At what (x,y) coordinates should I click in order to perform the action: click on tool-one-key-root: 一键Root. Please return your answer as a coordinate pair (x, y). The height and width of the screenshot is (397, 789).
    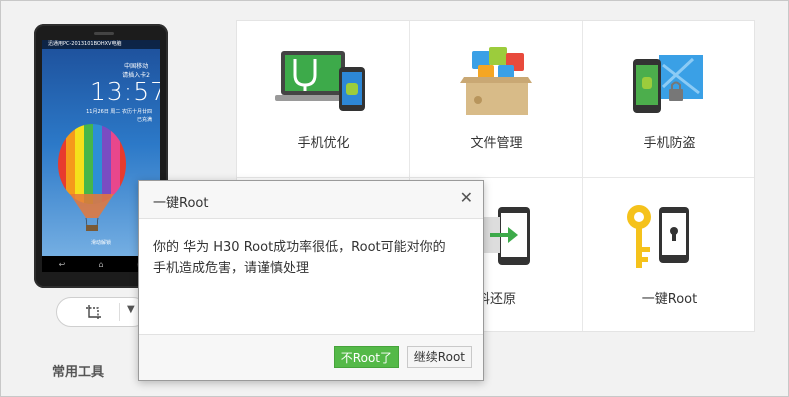
    Looking at the image, I should click on (669, 255).